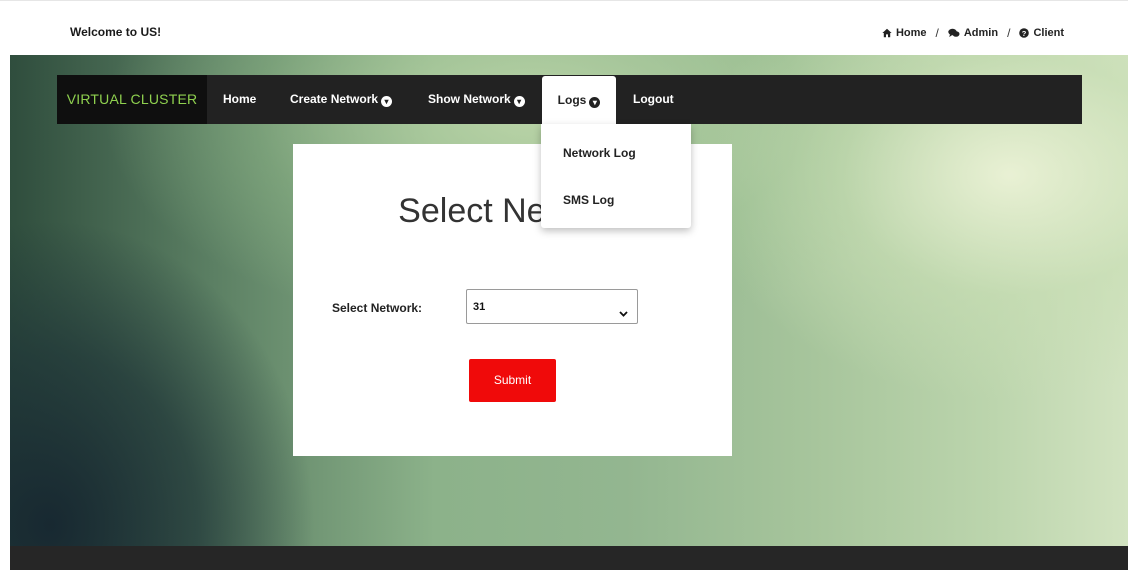 Image resolution: width=1128 pixels, height=570 pixels. I want to click on brand-logo: VIRTUAL CLUSTER, so click(132, 99).